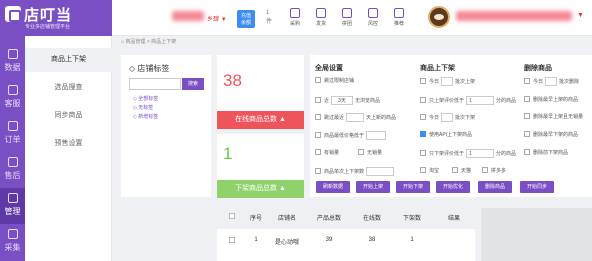 The width and height of the screenshot is (592, 261). What do you see at coordinates (295, 13) in the screenshot?
I see `cart-icon` at bounding box center [295, 13].